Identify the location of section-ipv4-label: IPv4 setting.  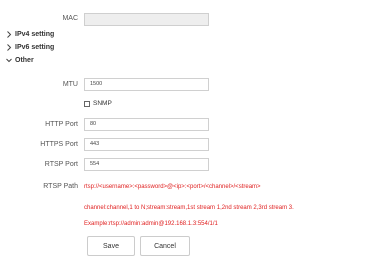
(35, 34).